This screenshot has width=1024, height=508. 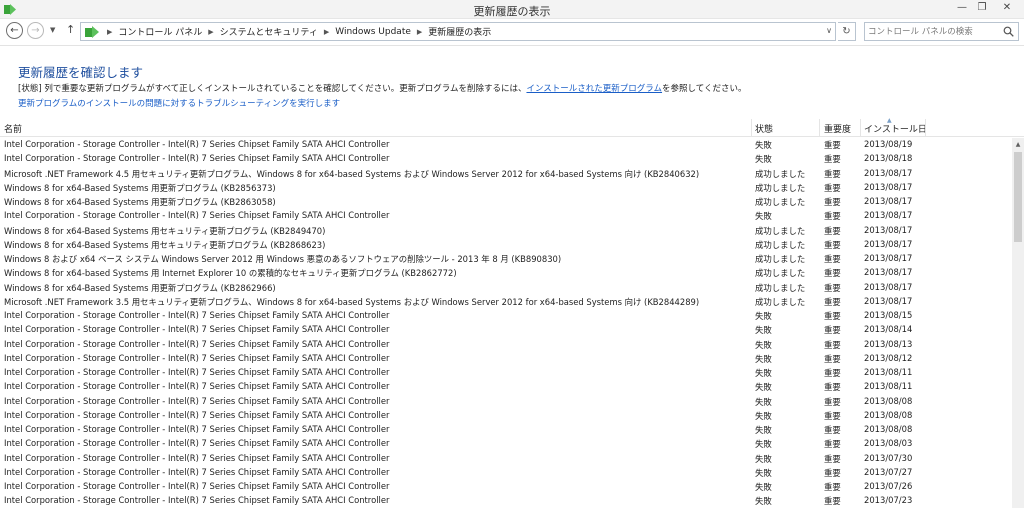 What do you see at coordinates (269, 31) in the screenshot?
I see `breadcrumb-system-security: システムとセキュリティ` at bounding box center [269, 31].